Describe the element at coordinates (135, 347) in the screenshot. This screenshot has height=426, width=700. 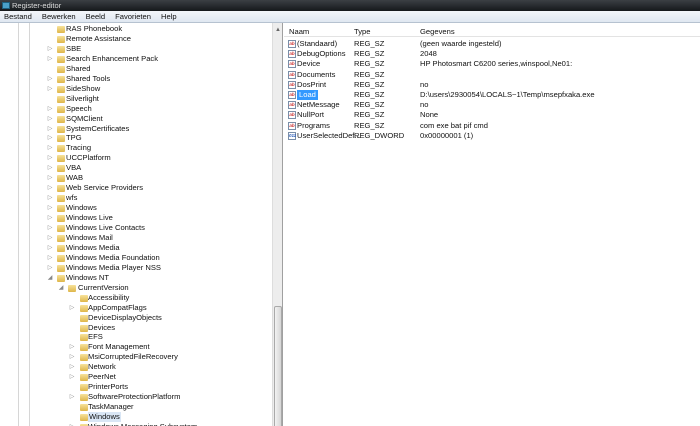
I see `tree-item: ▷ Font Management` at that location.